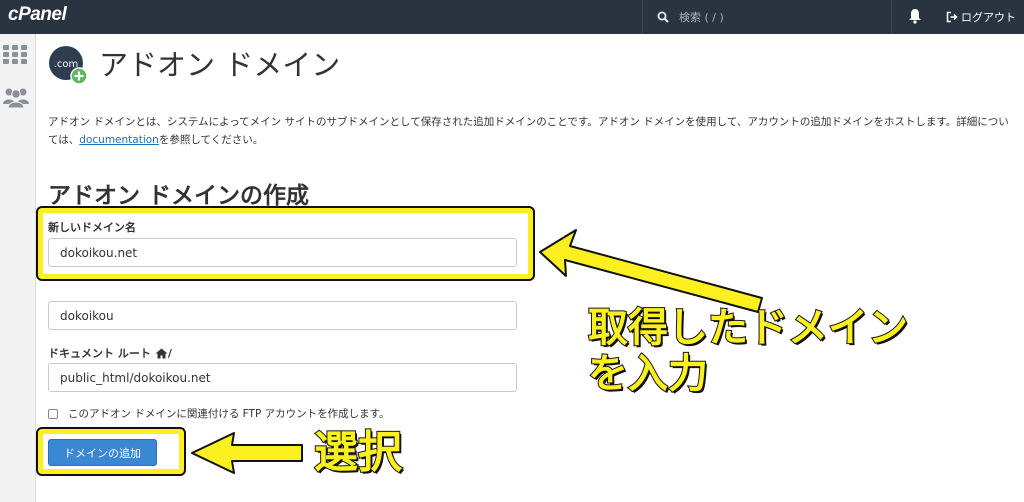 The width and height of the screenshot is (1024, 502). What do you see at coordinates (748, 328) in the screenshot?
I see `annotation-line-1: 取得したドメイン` at bounding box center [748, 328].